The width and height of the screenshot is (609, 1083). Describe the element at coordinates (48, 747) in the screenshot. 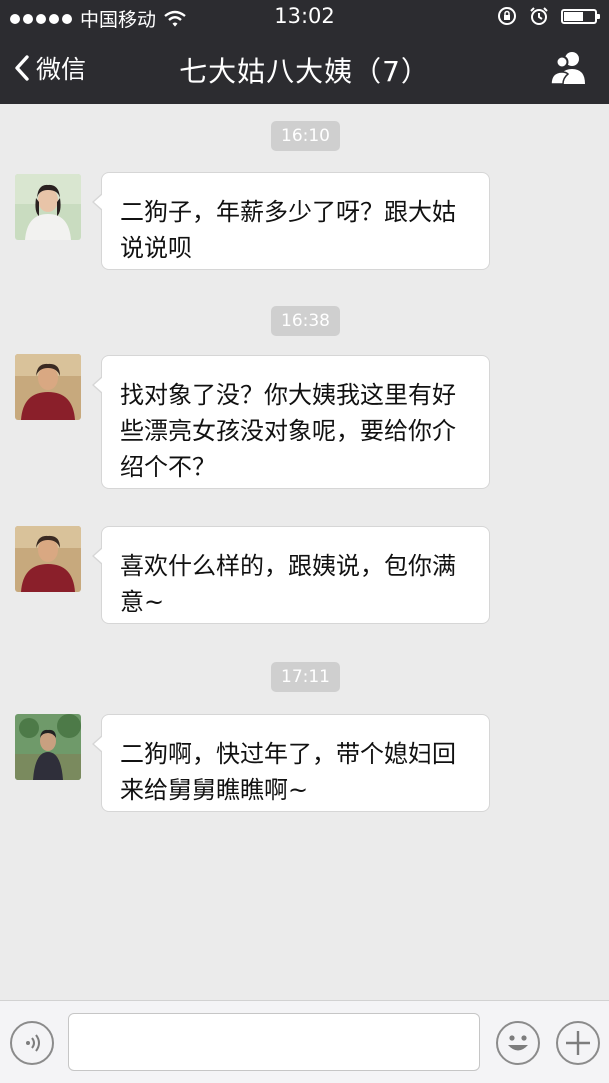

I see `avatar-uncle` at that location.